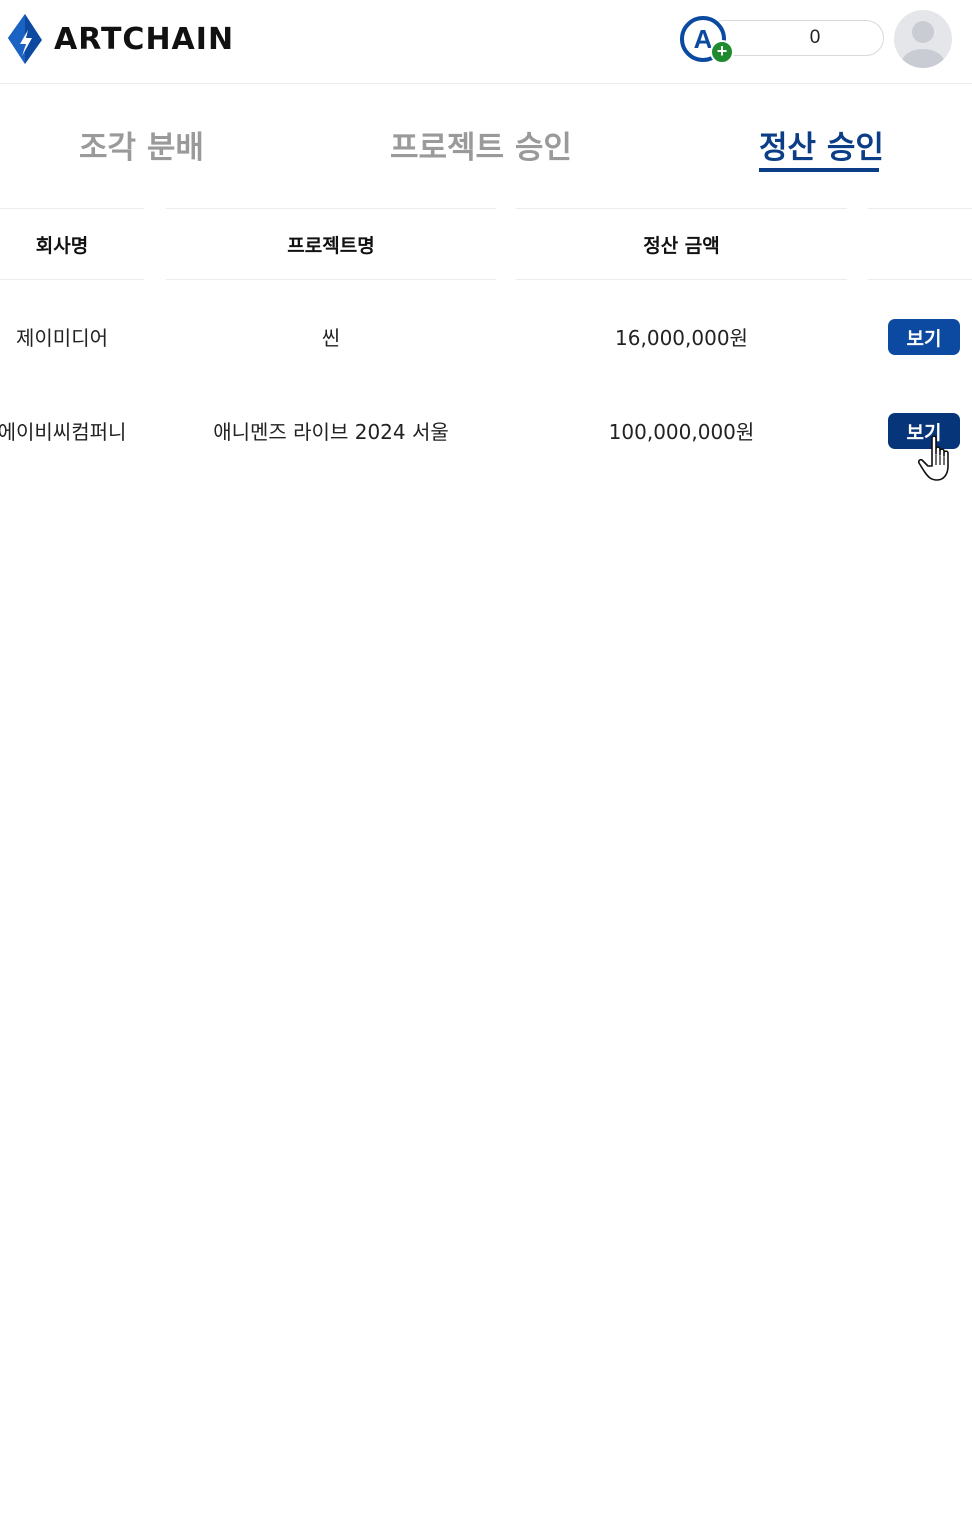 This screenshot has height=1514, width=972. I want to click on avatar-silhouette, so click(923, 44).